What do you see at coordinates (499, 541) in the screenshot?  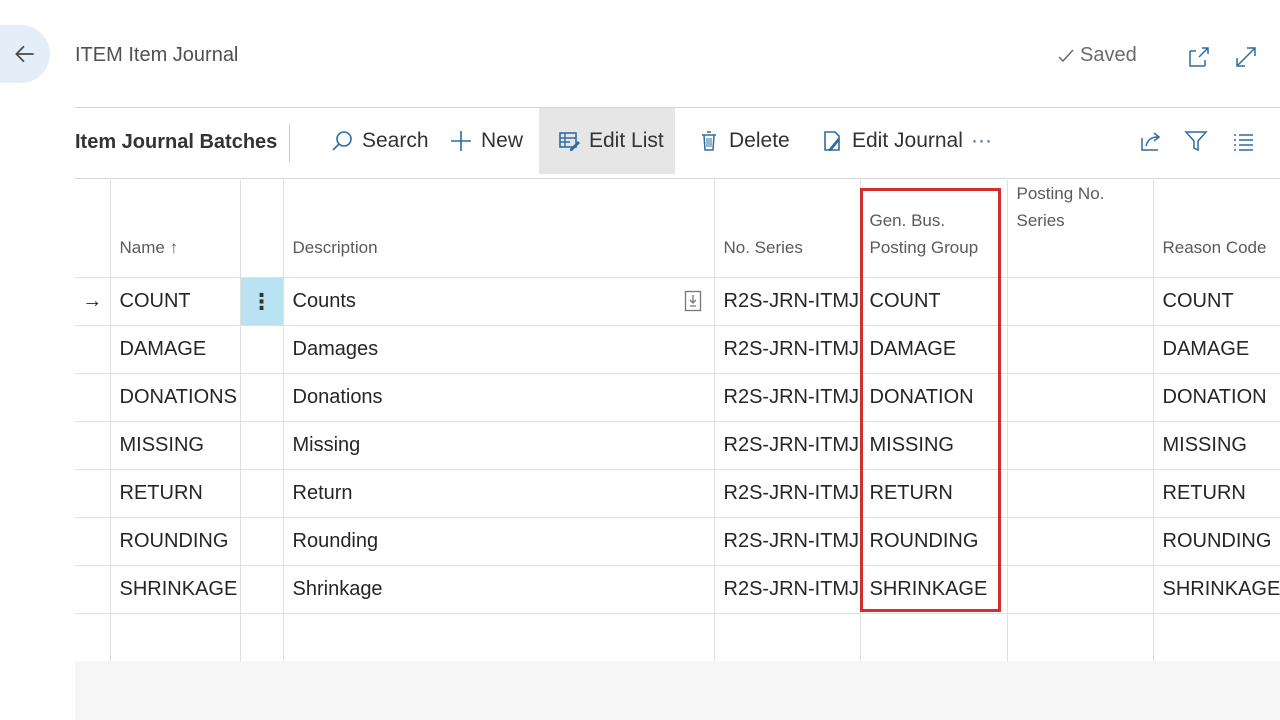 I see `cell-description: Rounding` at bounding box center [499, 541].